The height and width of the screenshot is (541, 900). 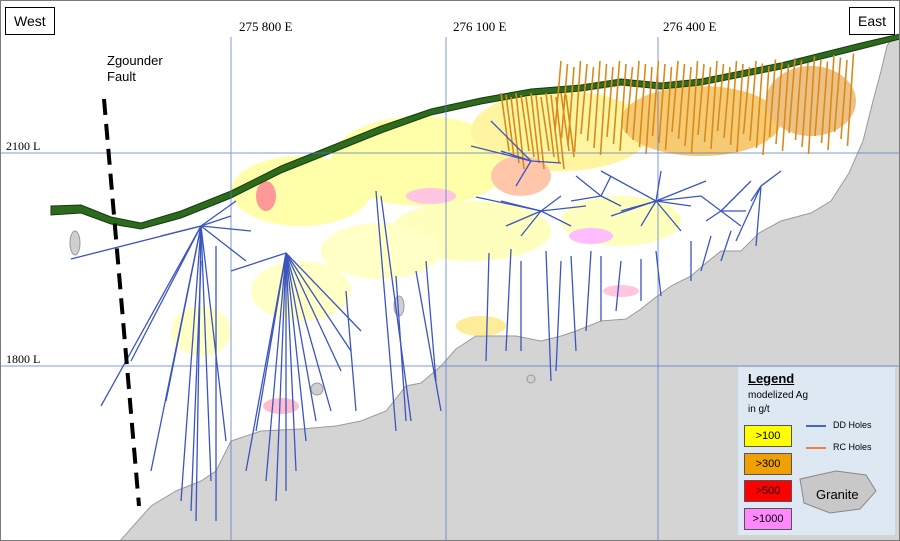 I want to click on fault-label: Zgounder Fault, so click(x=135, y=69).